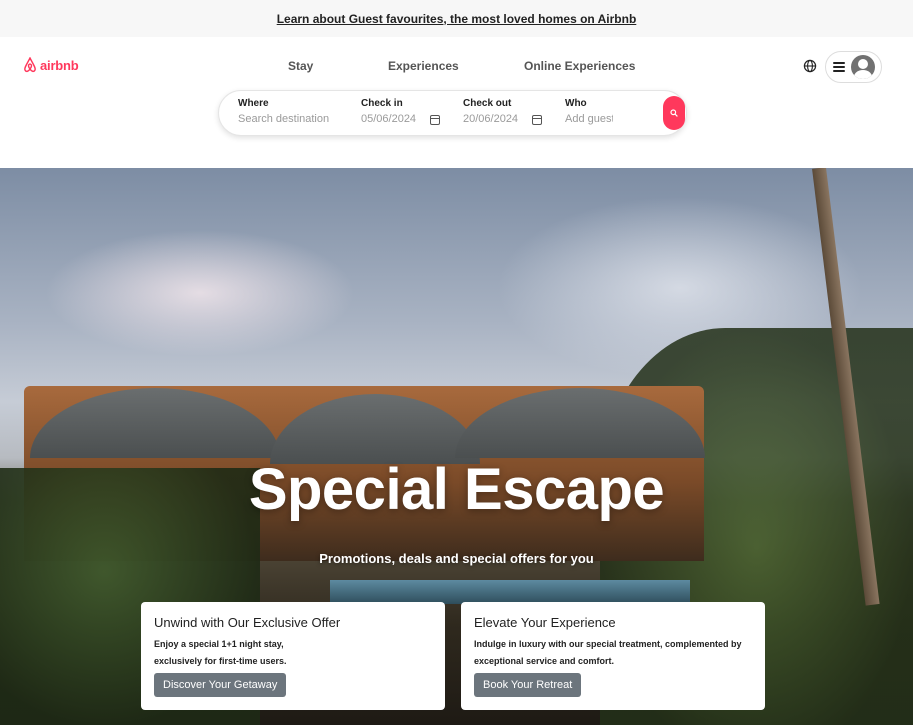 The image size is (913, 725). What do you see at coordinates (810, 66) in the screenshot?
I see `globe-icon` at bounding box center [810, 66].